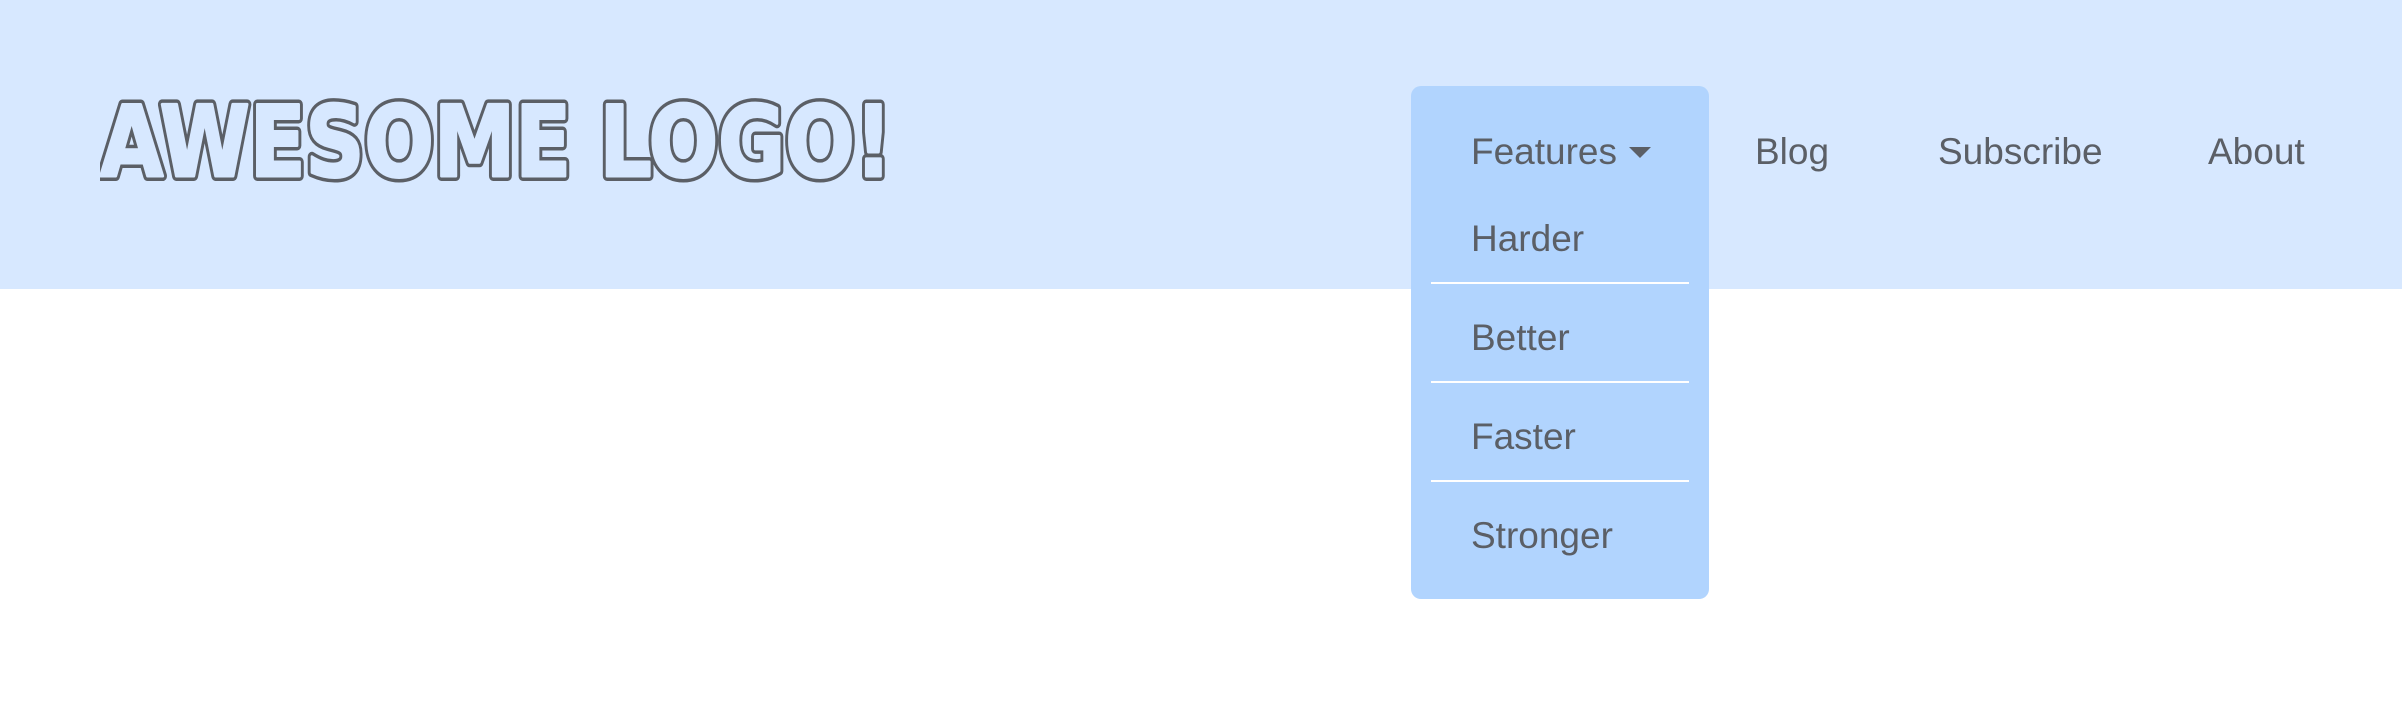  I want to click on dropdown-item-harder: Harder, so click(1560, 239).